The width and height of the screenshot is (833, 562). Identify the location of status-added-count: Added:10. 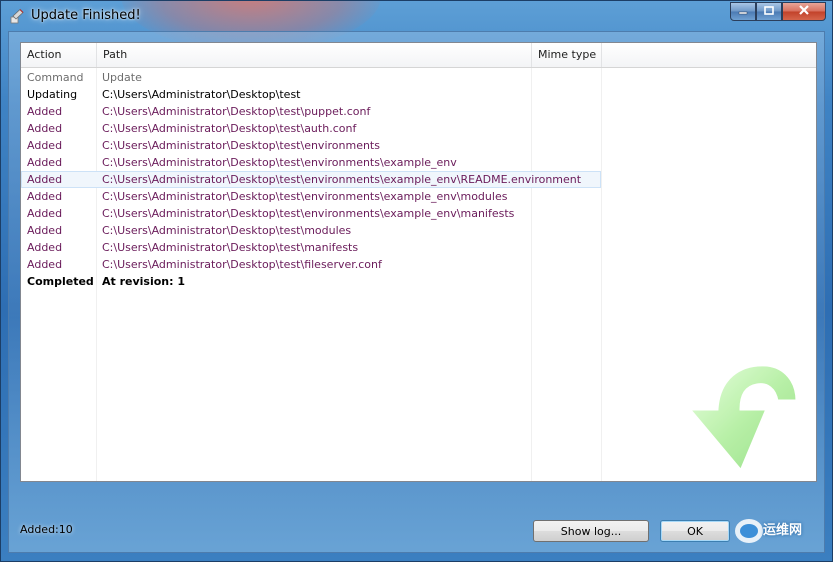
(46, 529).